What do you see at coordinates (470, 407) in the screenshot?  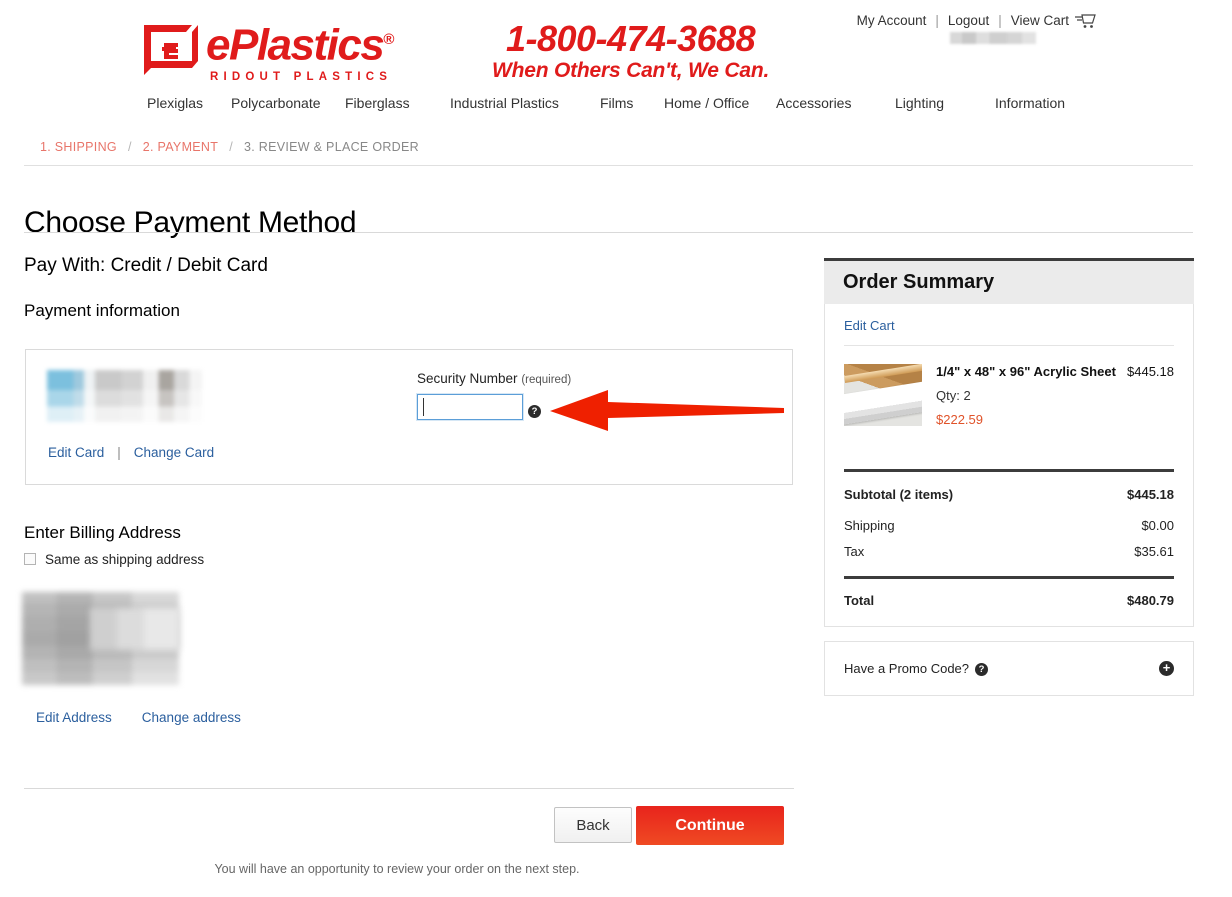 I see `security-number-input` at bounding box center [470, 407].